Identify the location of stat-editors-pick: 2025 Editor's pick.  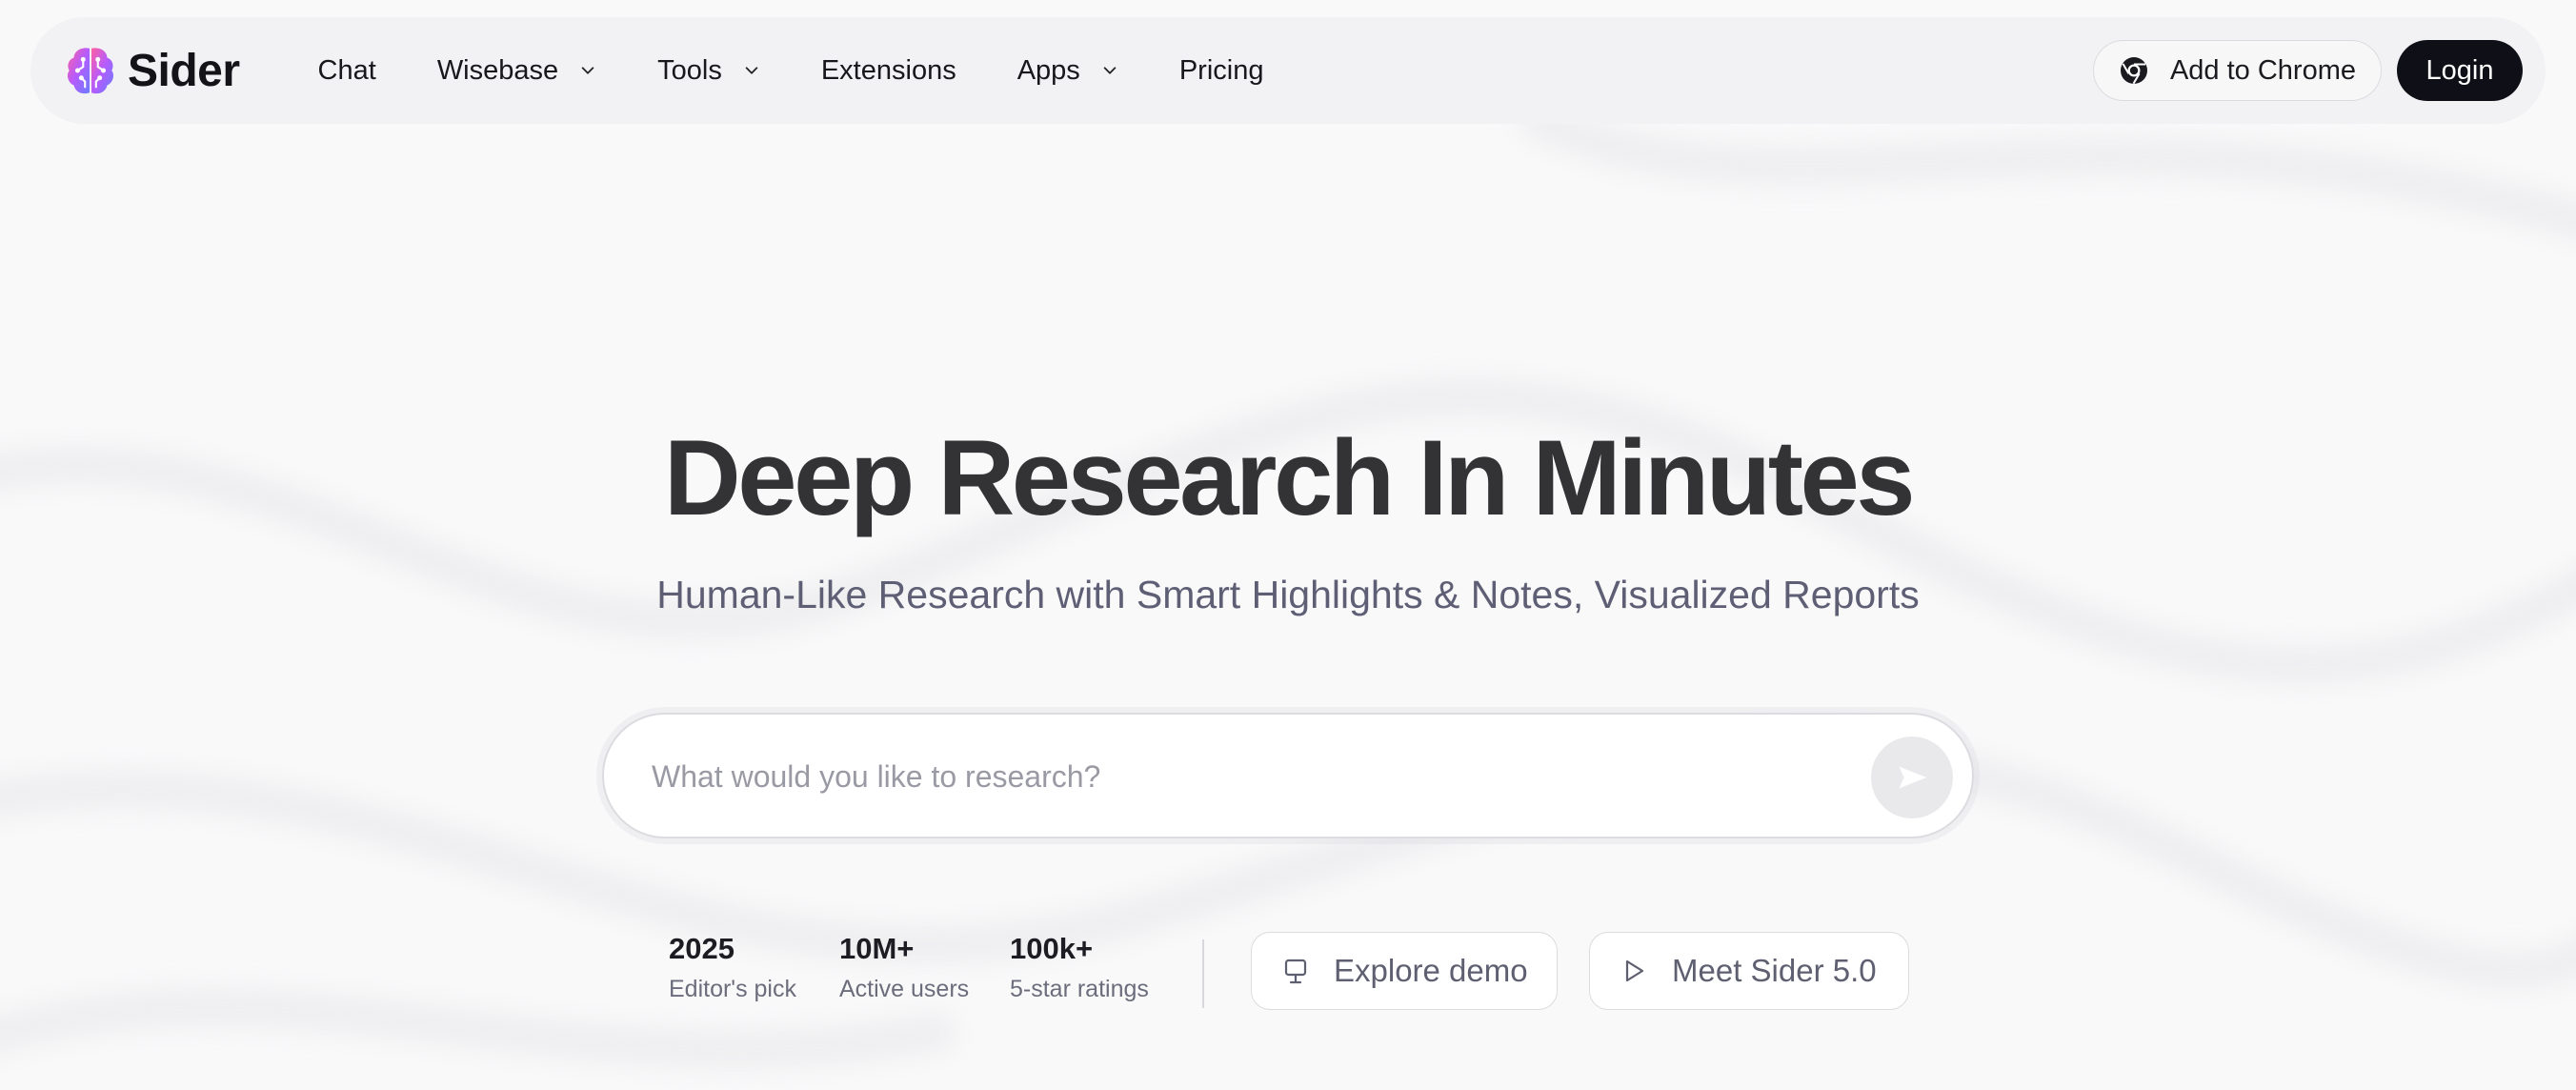
(733, 968).